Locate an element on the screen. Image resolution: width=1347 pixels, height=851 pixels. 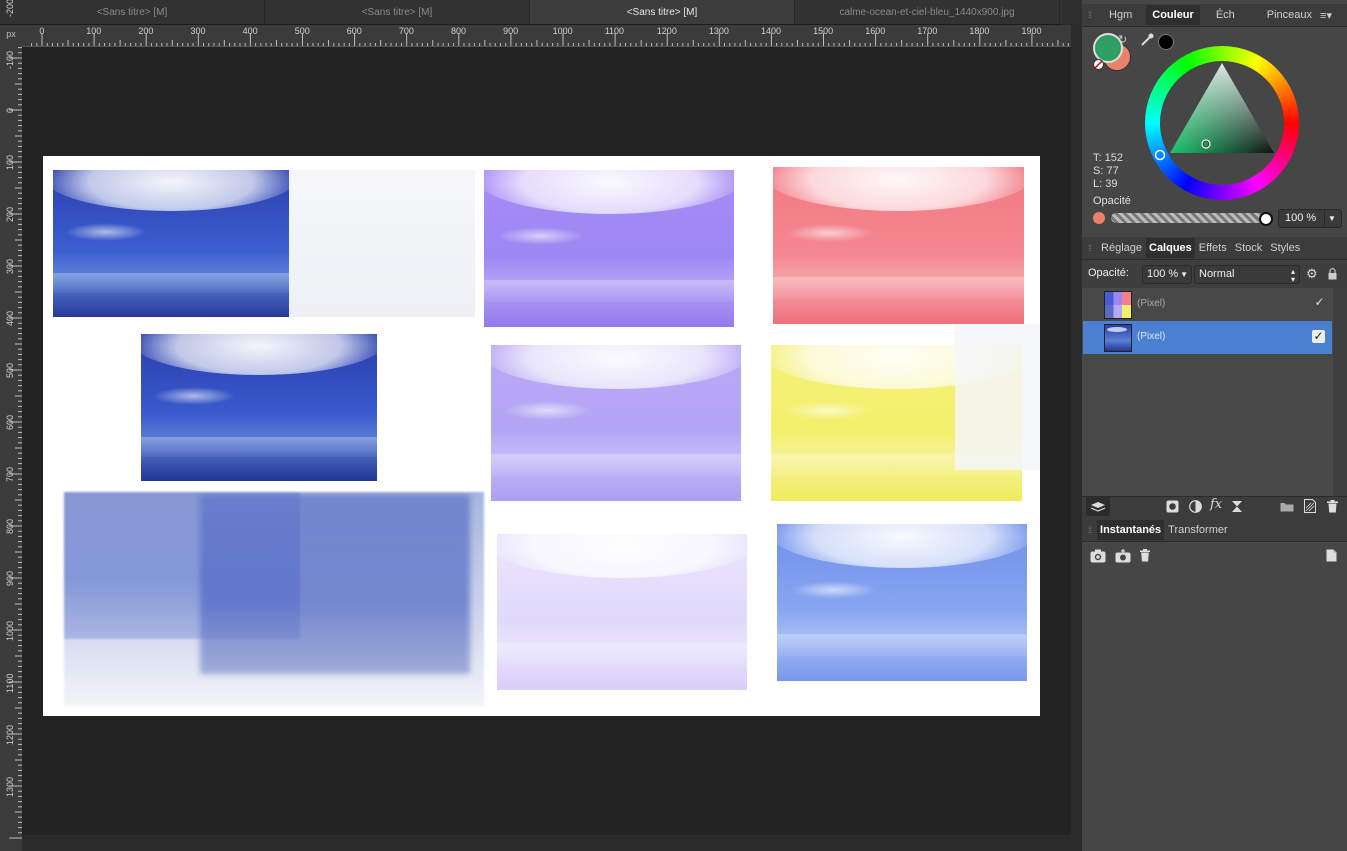
ruler-label: 600 is located at coordinates (10, 423).